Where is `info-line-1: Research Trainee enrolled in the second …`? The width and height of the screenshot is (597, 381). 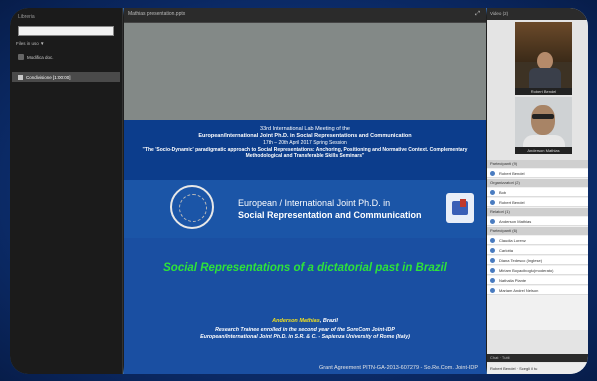
info-line-1: Research Trainee enrolled in the second … is located at coordinates (305, 330).